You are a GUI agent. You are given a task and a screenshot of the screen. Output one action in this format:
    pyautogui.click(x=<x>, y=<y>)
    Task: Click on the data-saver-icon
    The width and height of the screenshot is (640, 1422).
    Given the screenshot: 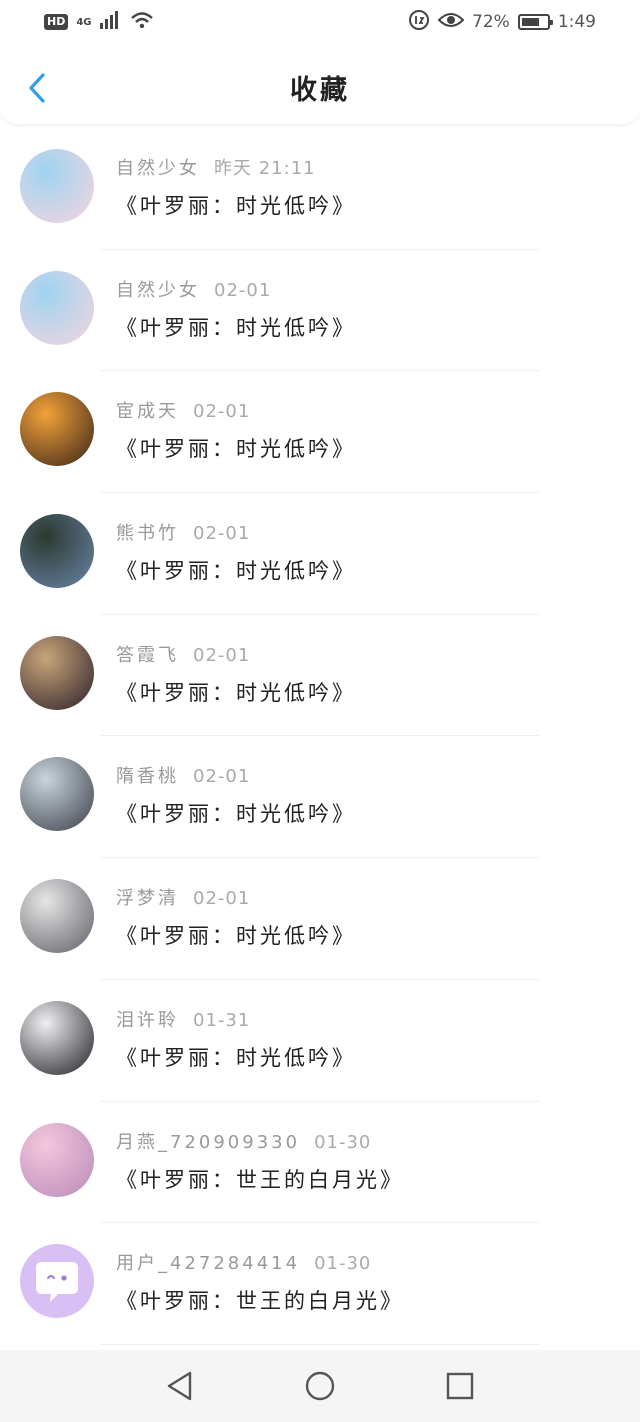 What is the action you would take?
    pyautogui.click(x=419, y=22)
    